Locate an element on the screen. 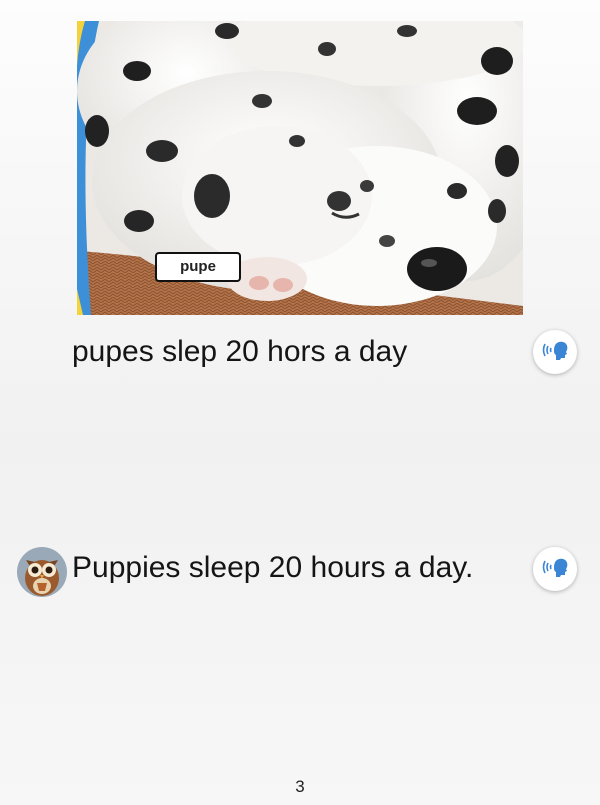 This screenshot has width=600, height=805. student-sentence: pupes slep 20 hors a day is located at coordinates (240, 351).